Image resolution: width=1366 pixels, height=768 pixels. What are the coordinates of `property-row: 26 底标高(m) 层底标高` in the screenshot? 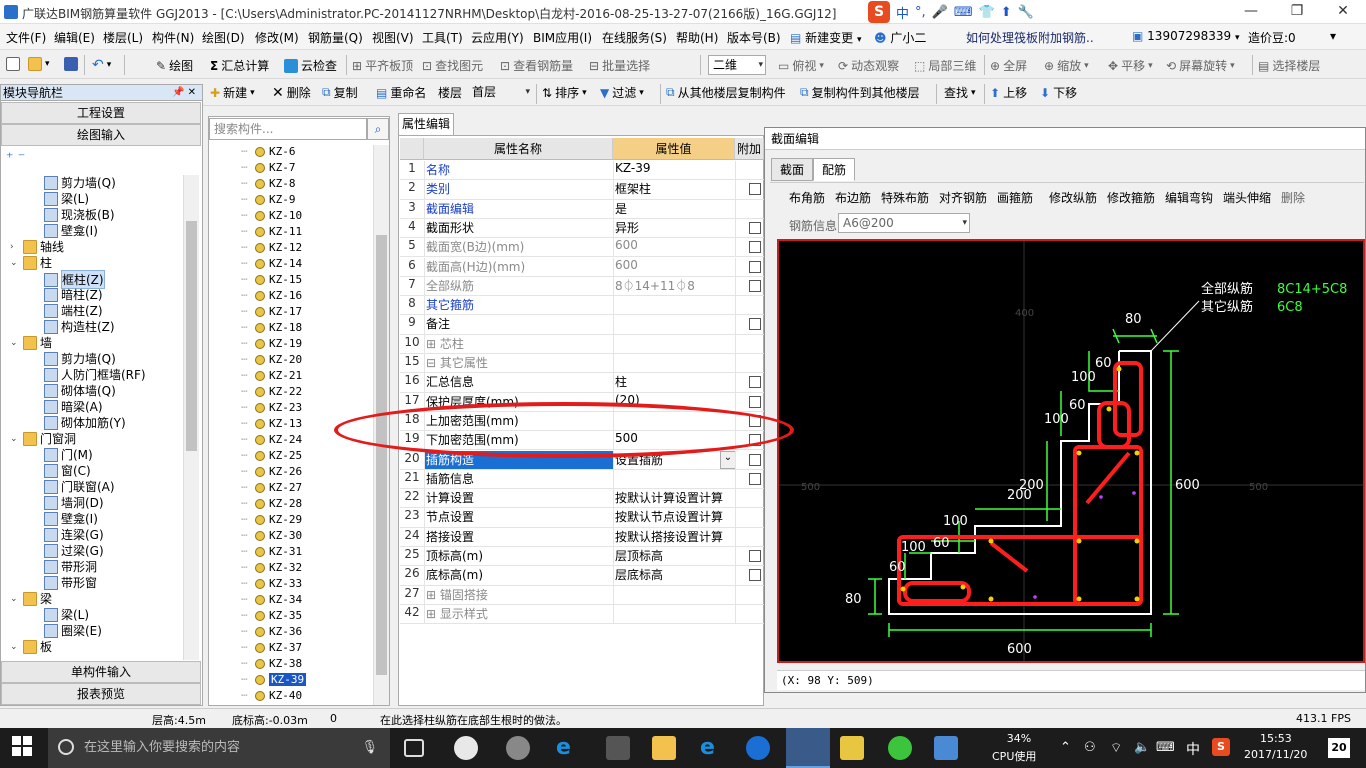 It's located at (582, 576).